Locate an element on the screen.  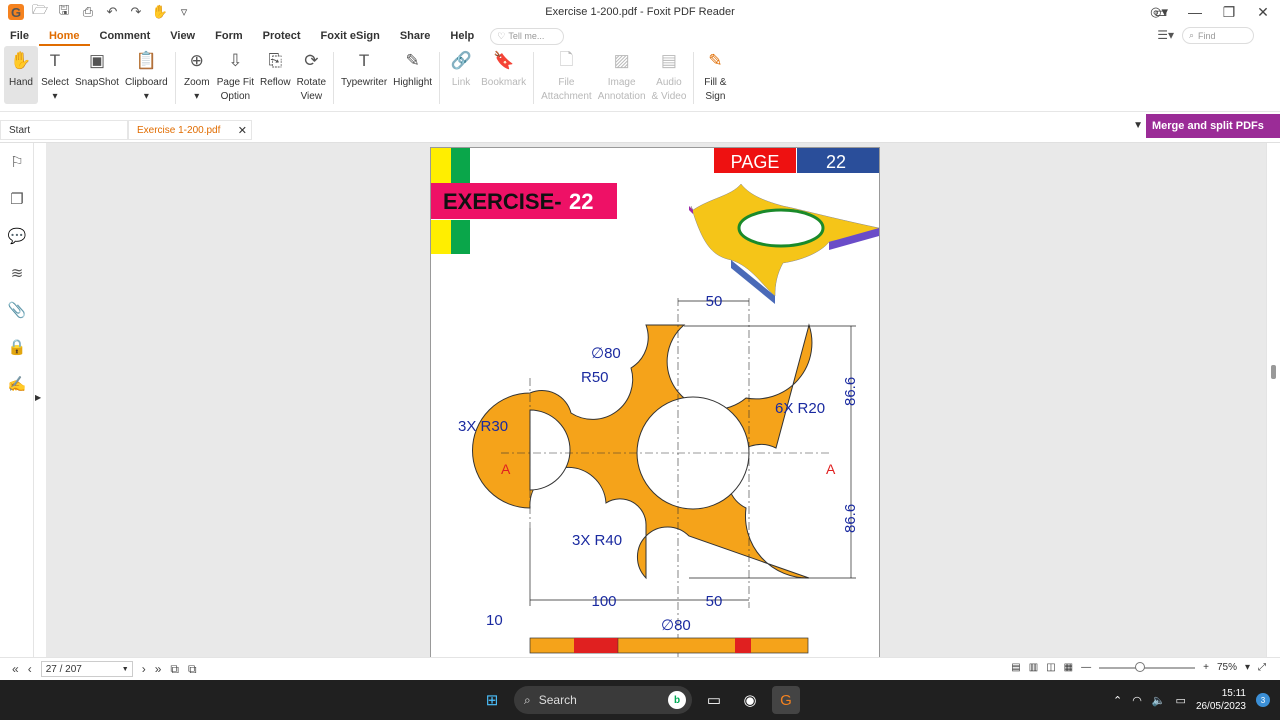
search-icon: ⌕ is located at coordinates (1192, 35).